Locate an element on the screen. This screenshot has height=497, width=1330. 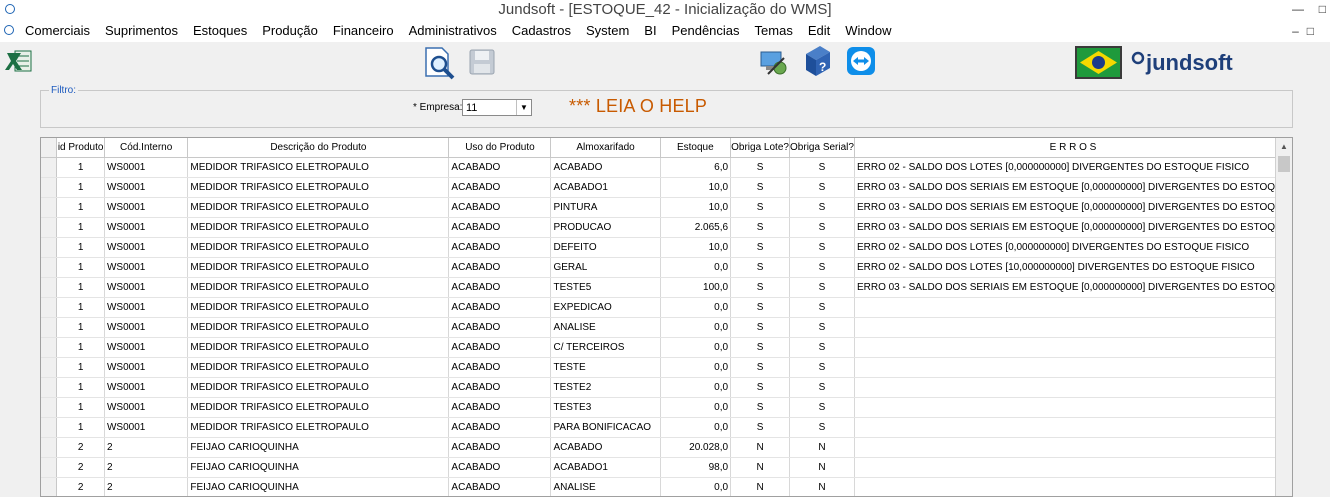
column-header: Almoxarifado is located at coordinates (605, 148).